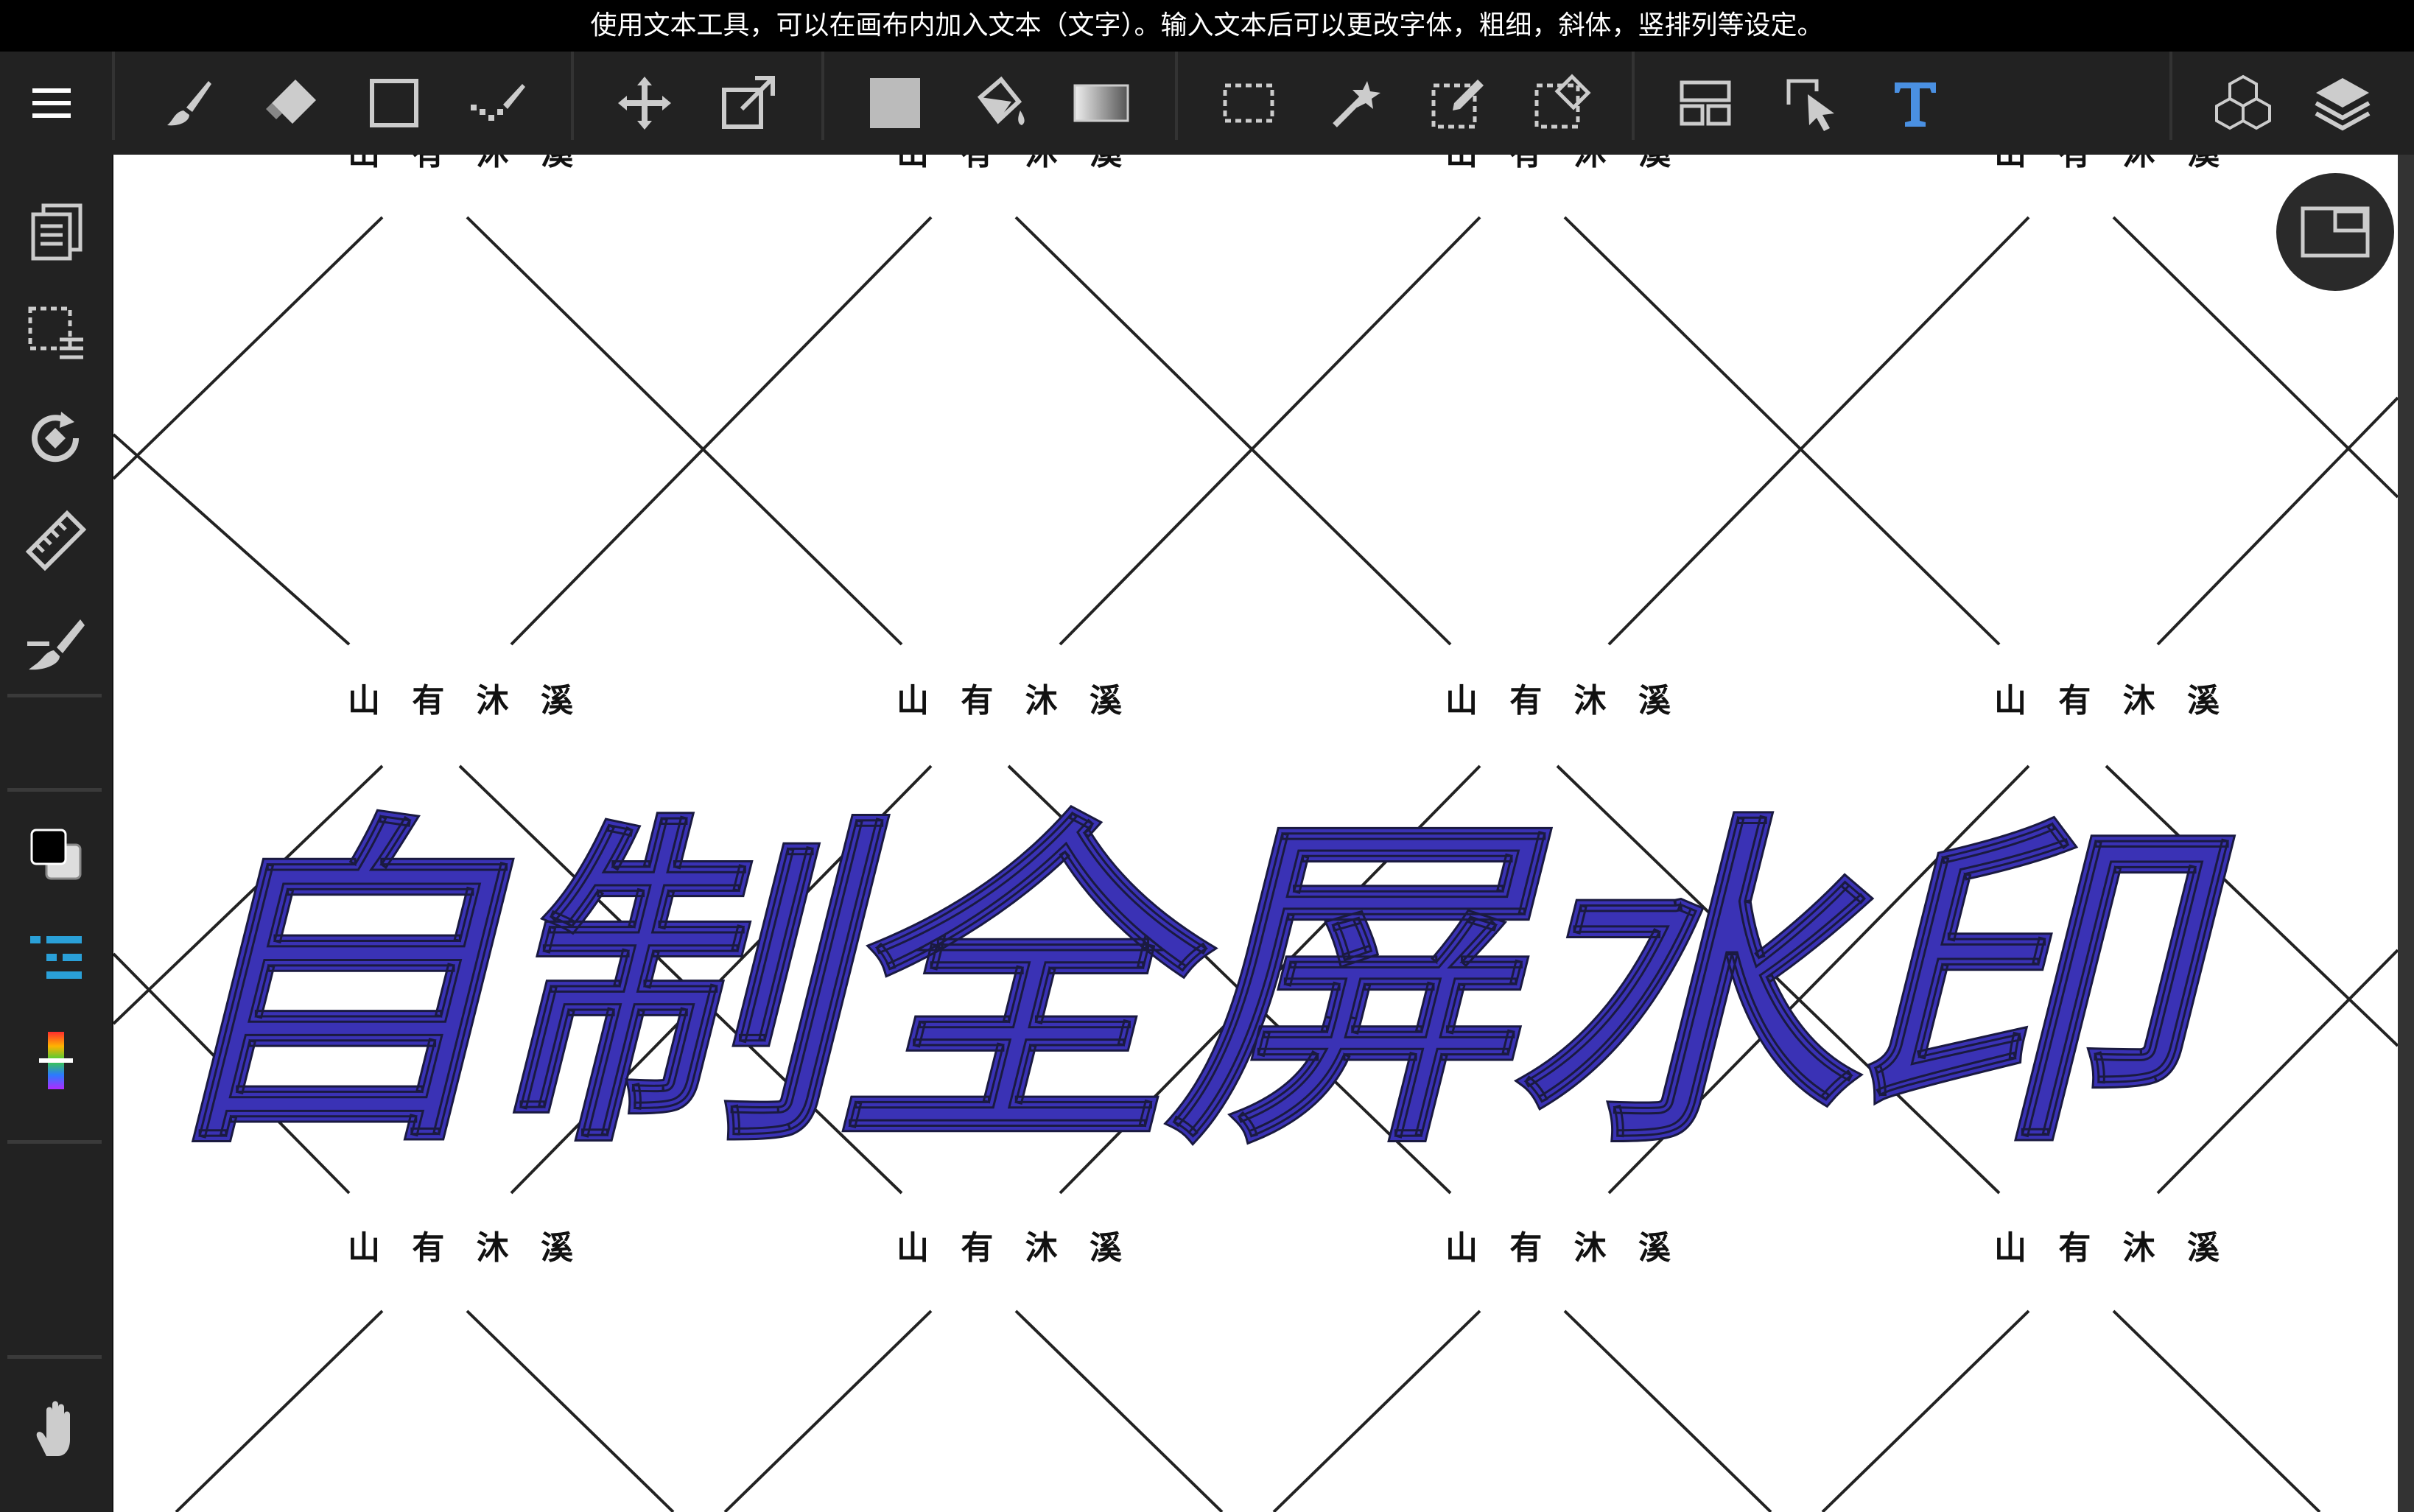 The height and width of the screenshot is (1512, 2414). I want to click on smudge-tool-button, so click(497, 103).